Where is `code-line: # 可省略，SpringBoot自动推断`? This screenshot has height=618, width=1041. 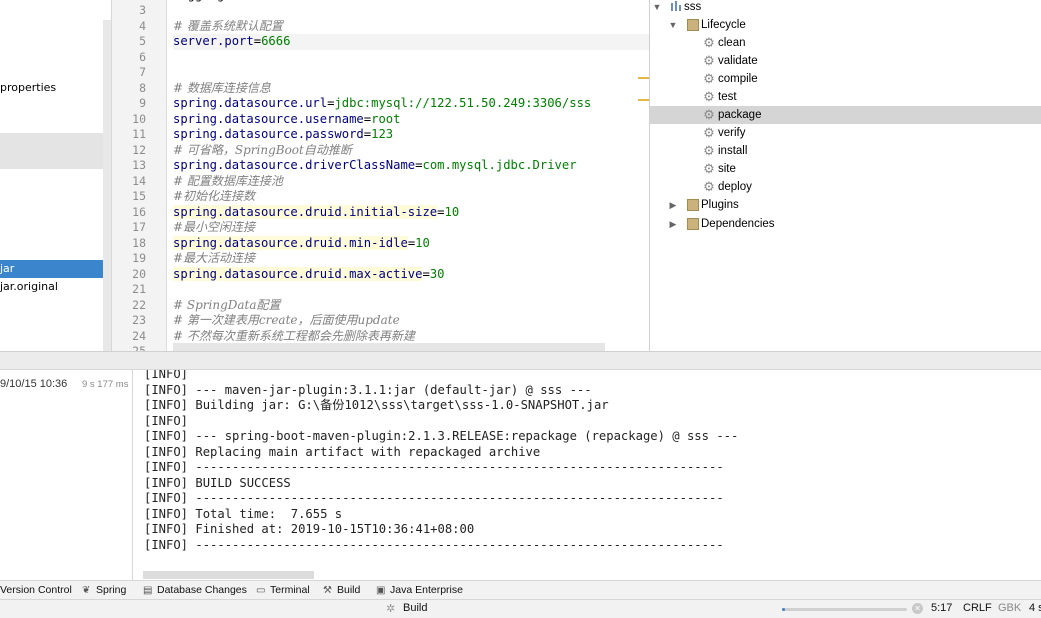 code-line: # 可省略，SpringBoot自动推断 is located at coordinates (262, 151).